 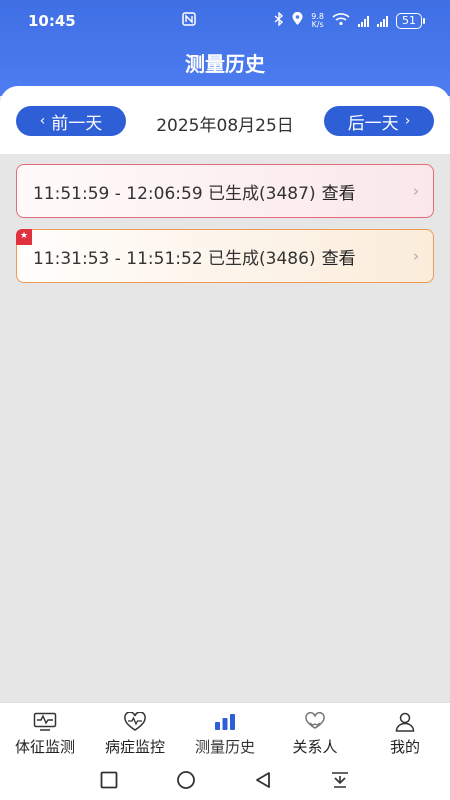 I want to click on record-time-range: 11:31:53 - 11:51:52 已生成(3486), so click(x=174, y=258).